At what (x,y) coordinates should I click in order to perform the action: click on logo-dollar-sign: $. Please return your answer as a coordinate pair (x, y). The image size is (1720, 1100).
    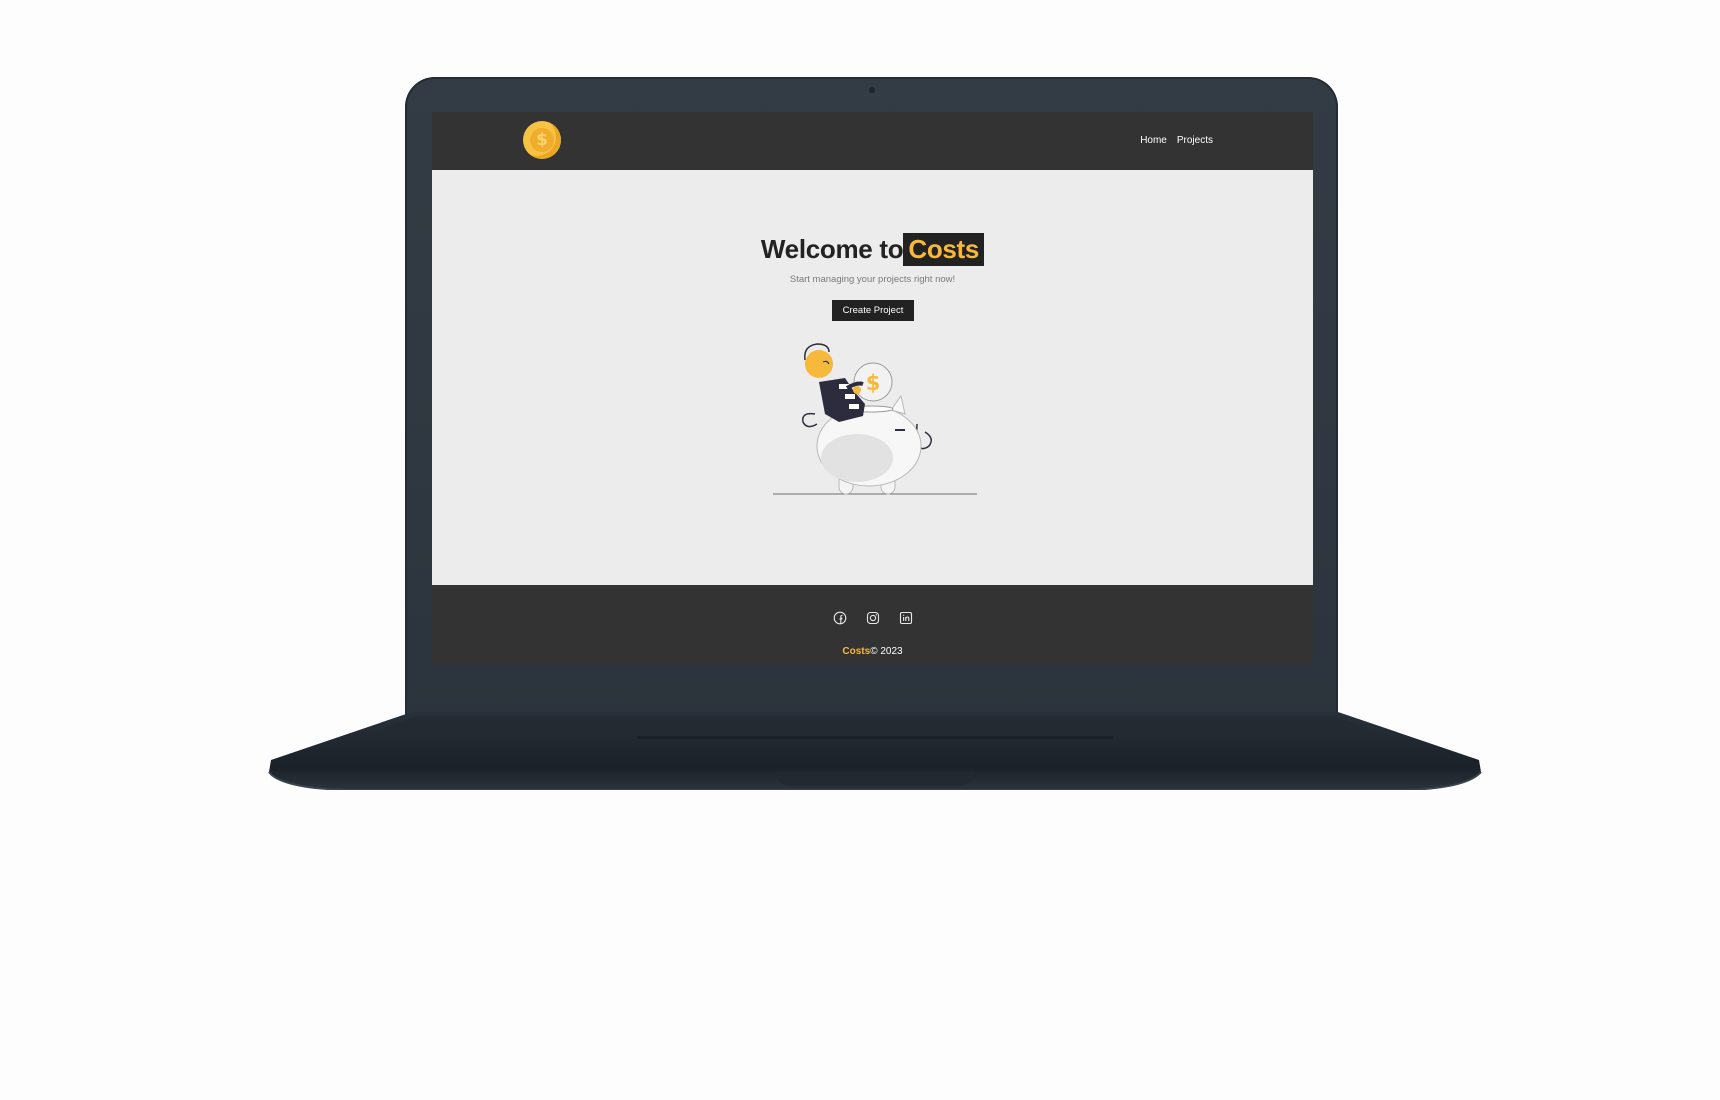
    Looking at the image, I should click on (542, 140).